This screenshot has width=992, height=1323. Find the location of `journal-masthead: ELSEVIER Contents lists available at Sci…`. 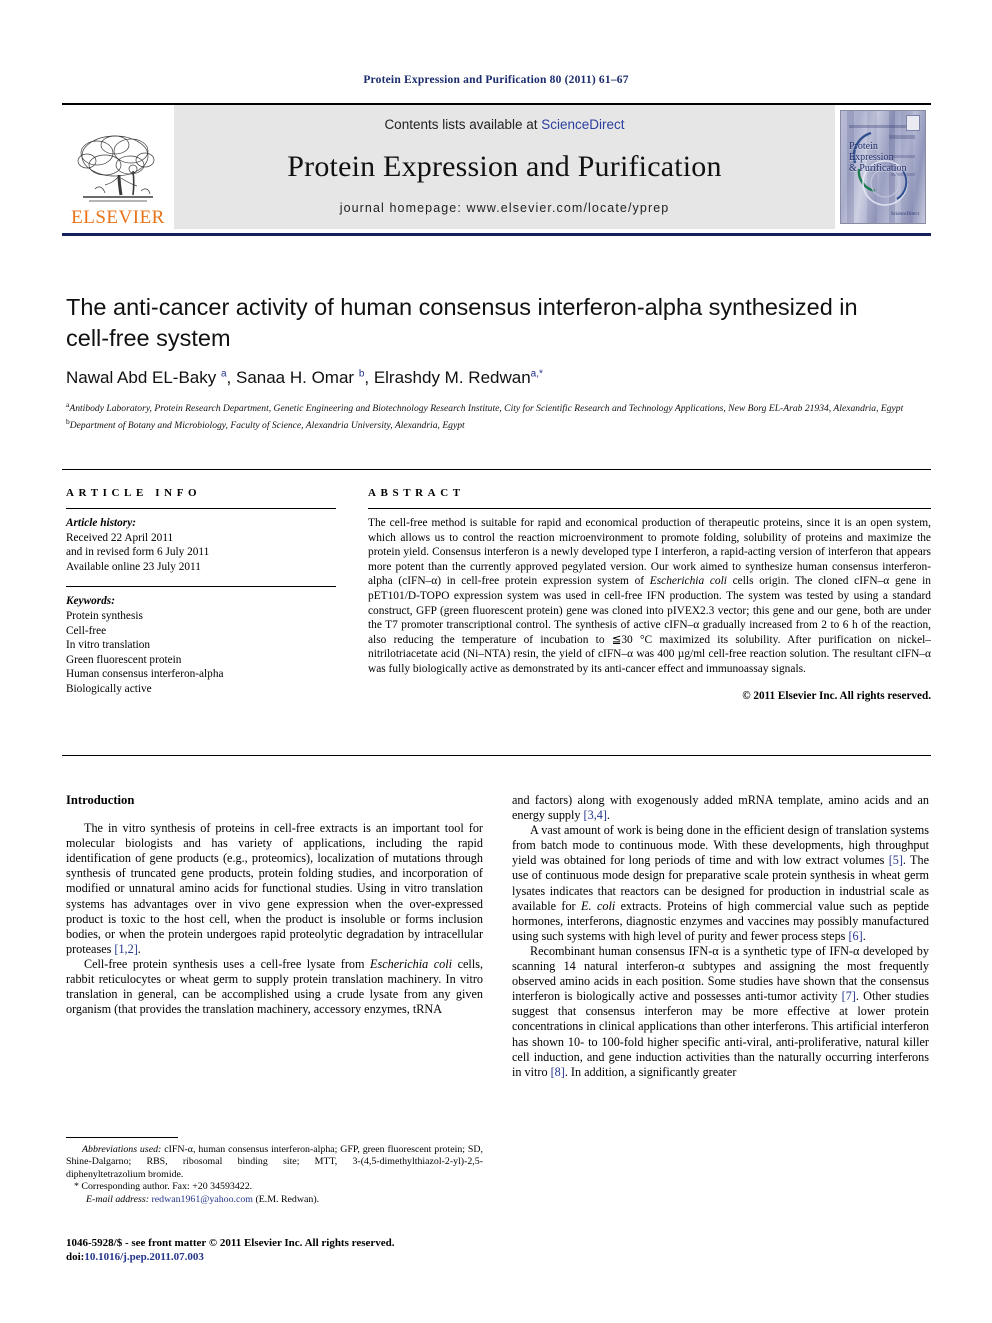

journal-masthead: ELSEVIER Contents lists available at Sci… is located at coordinates (496, 169).